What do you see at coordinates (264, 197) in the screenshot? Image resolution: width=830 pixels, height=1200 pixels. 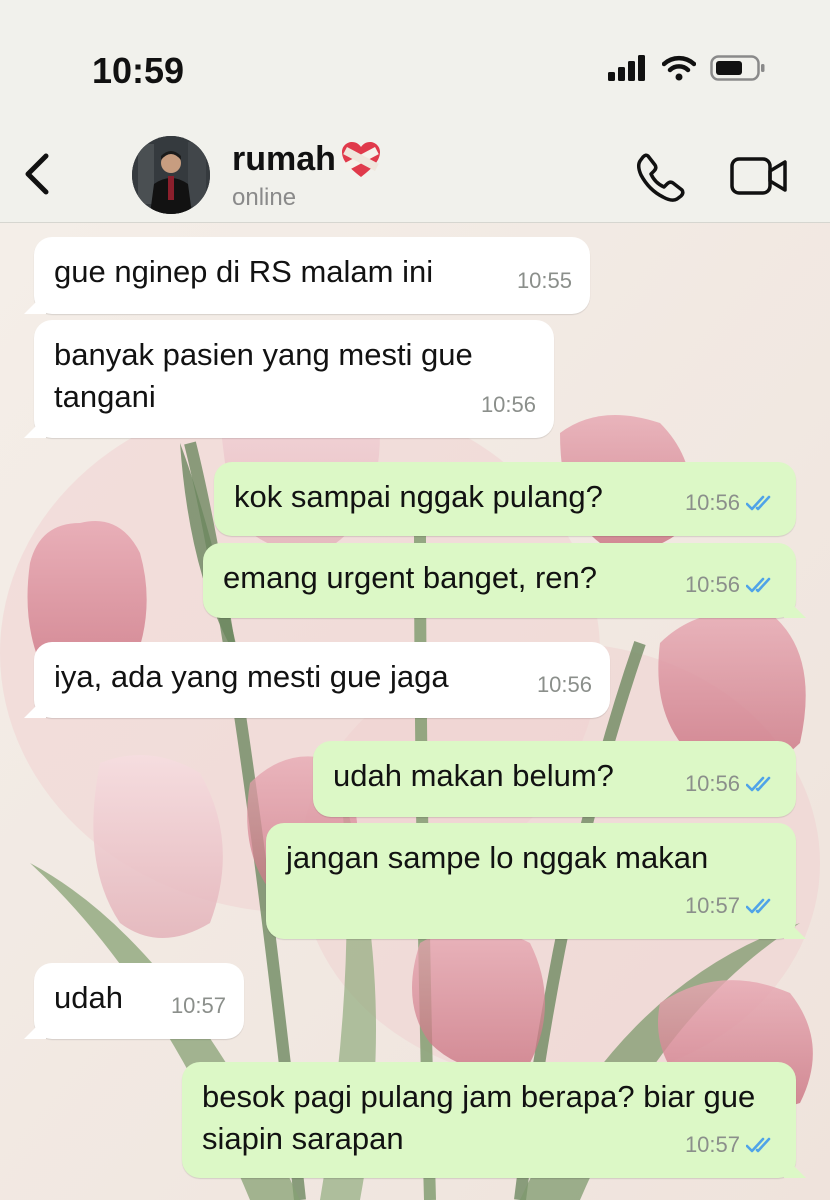 I see `presence-status: online` at bounding box center [264, 197].